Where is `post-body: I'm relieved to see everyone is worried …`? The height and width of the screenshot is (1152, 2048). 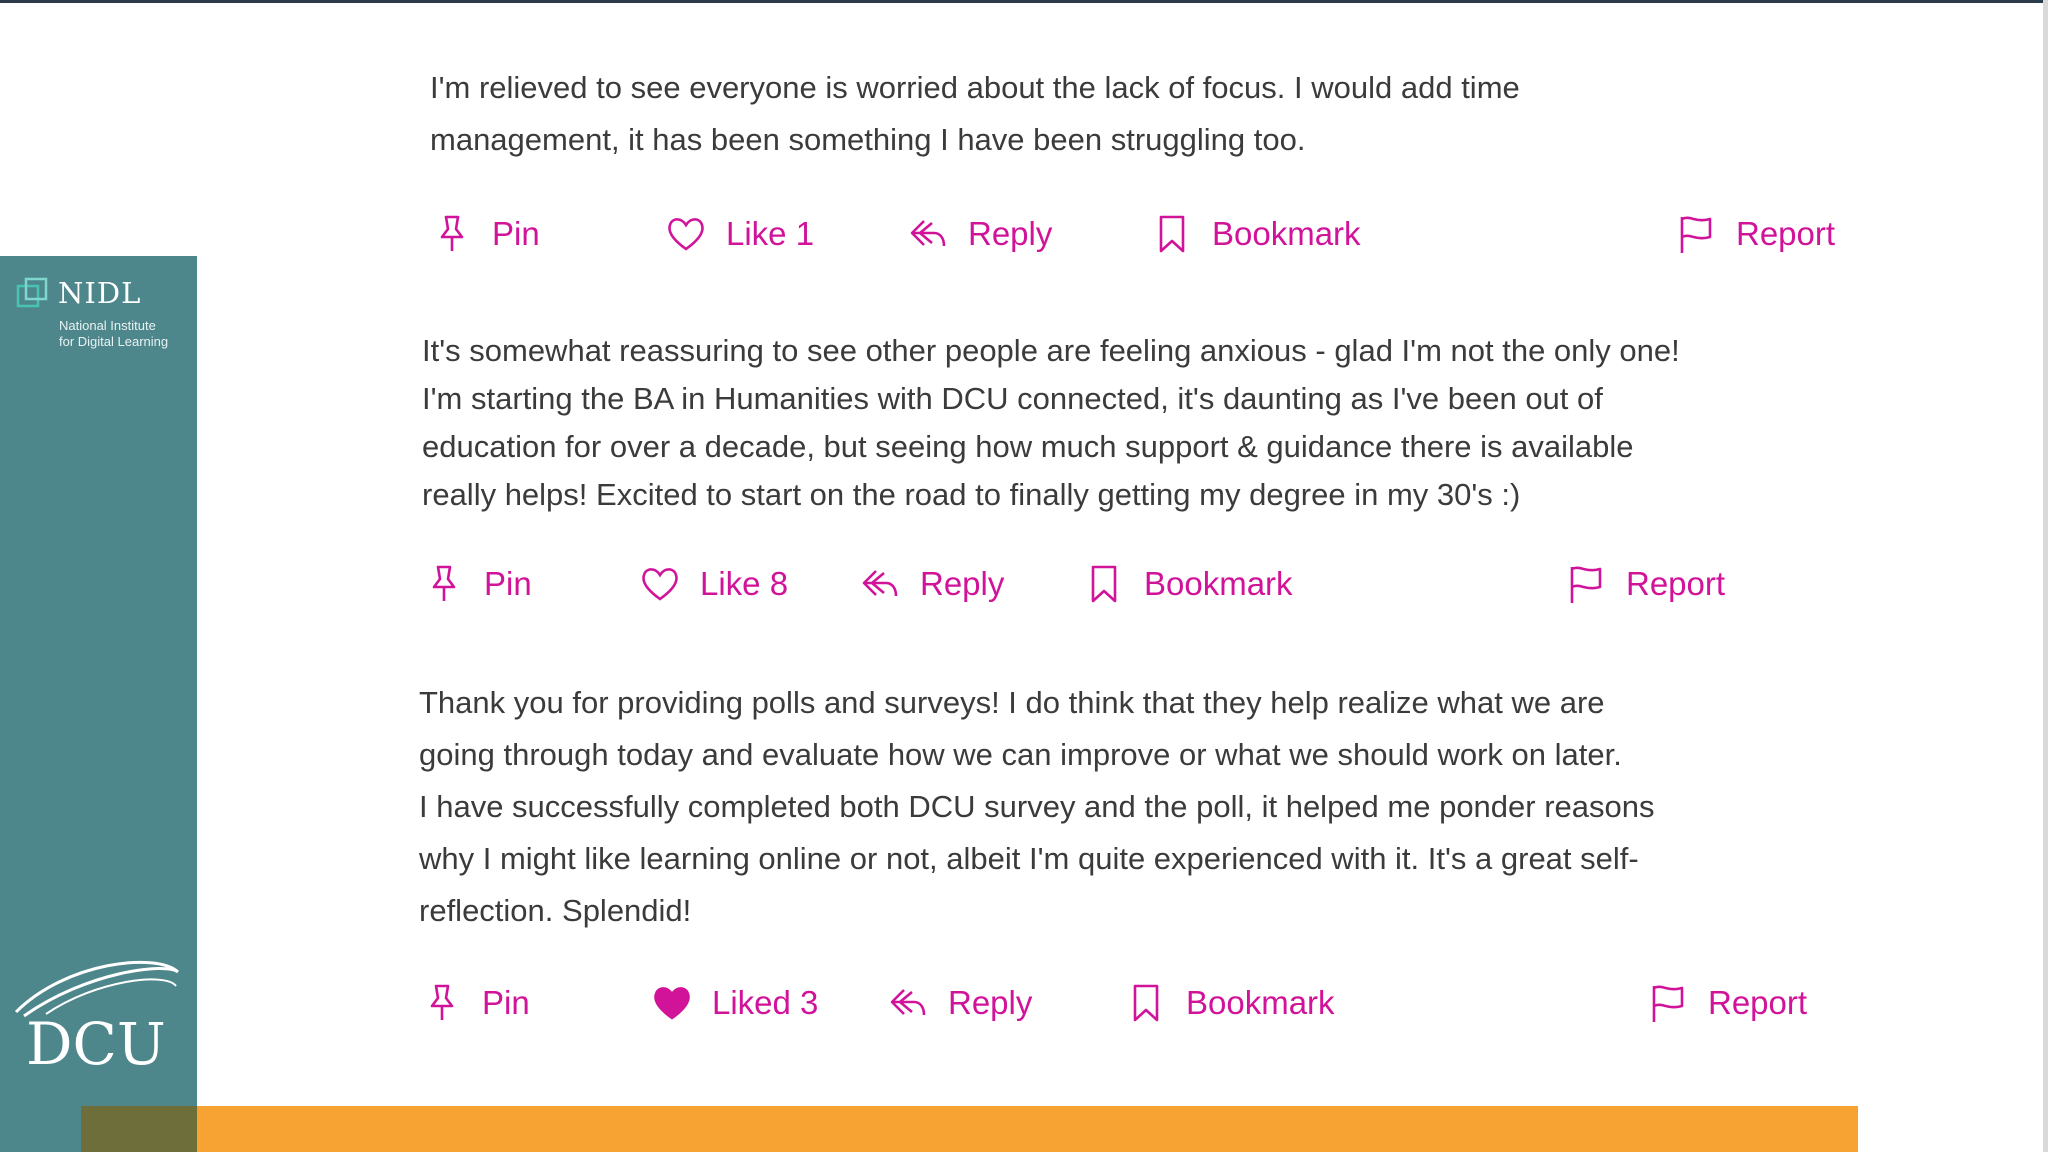 post-body: I'm relieved to see everyone is worried … is located at coordinates (975, 114).